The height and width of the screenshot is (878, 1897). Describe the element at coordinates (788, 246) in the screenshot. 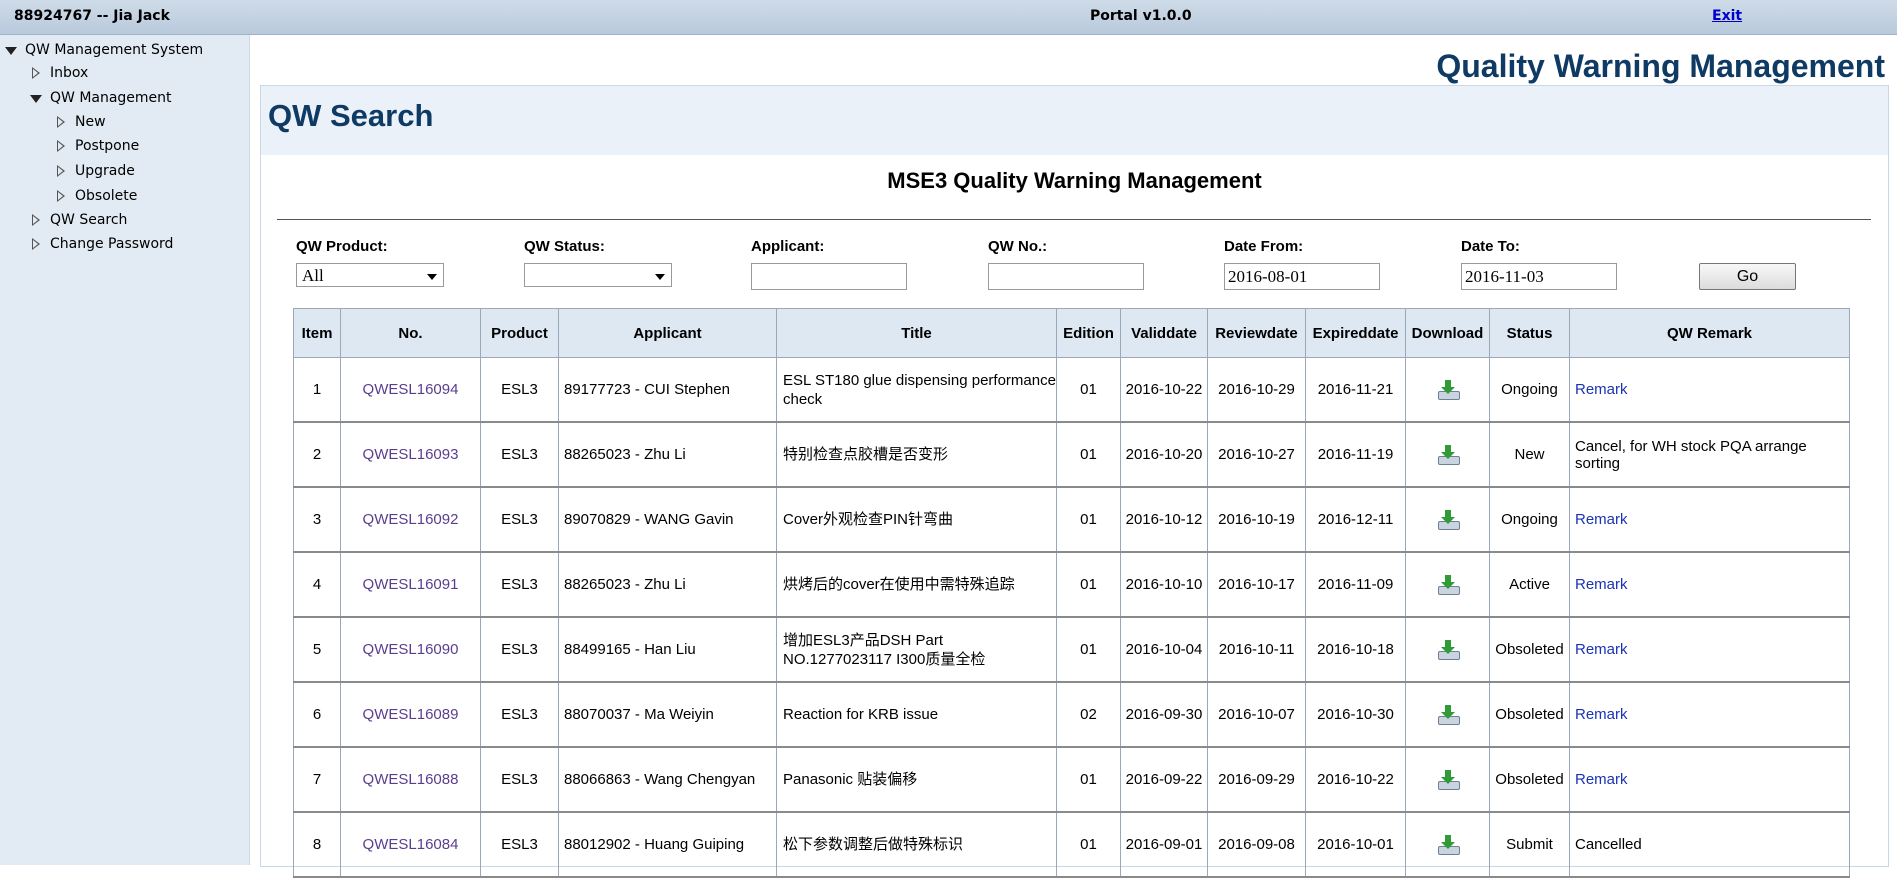

I see `applicant-label: Applicant:` at that location.